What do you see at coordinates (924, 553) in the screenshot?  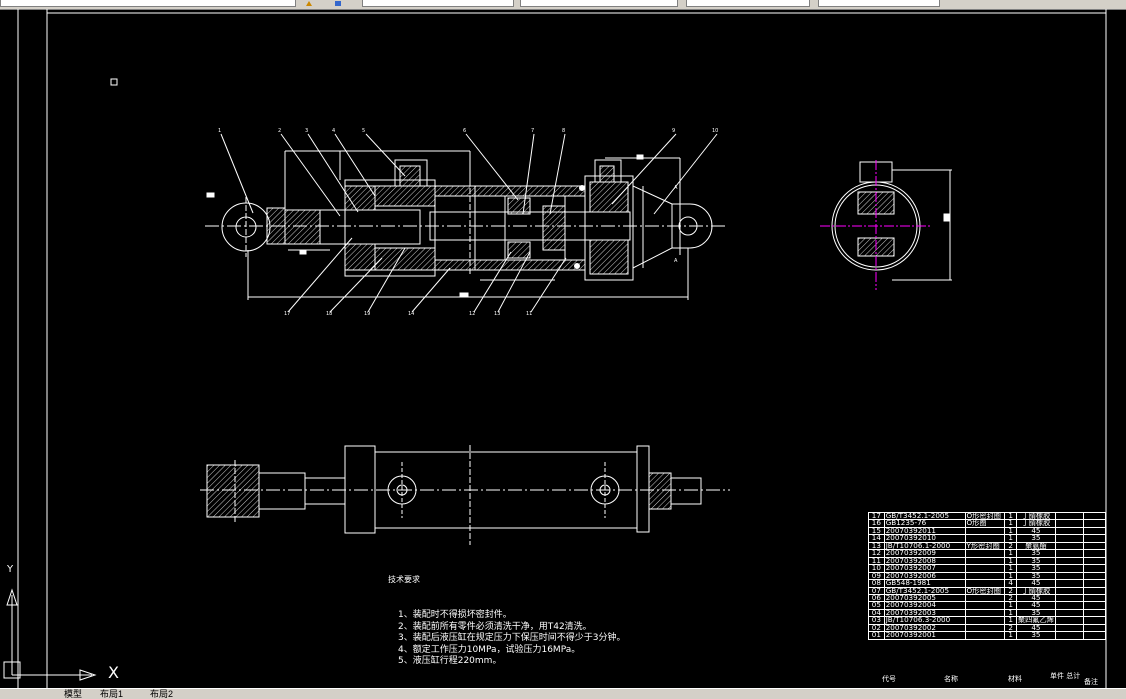 I see `bom-cell: 20070392009` at bounding box center [924, 553].